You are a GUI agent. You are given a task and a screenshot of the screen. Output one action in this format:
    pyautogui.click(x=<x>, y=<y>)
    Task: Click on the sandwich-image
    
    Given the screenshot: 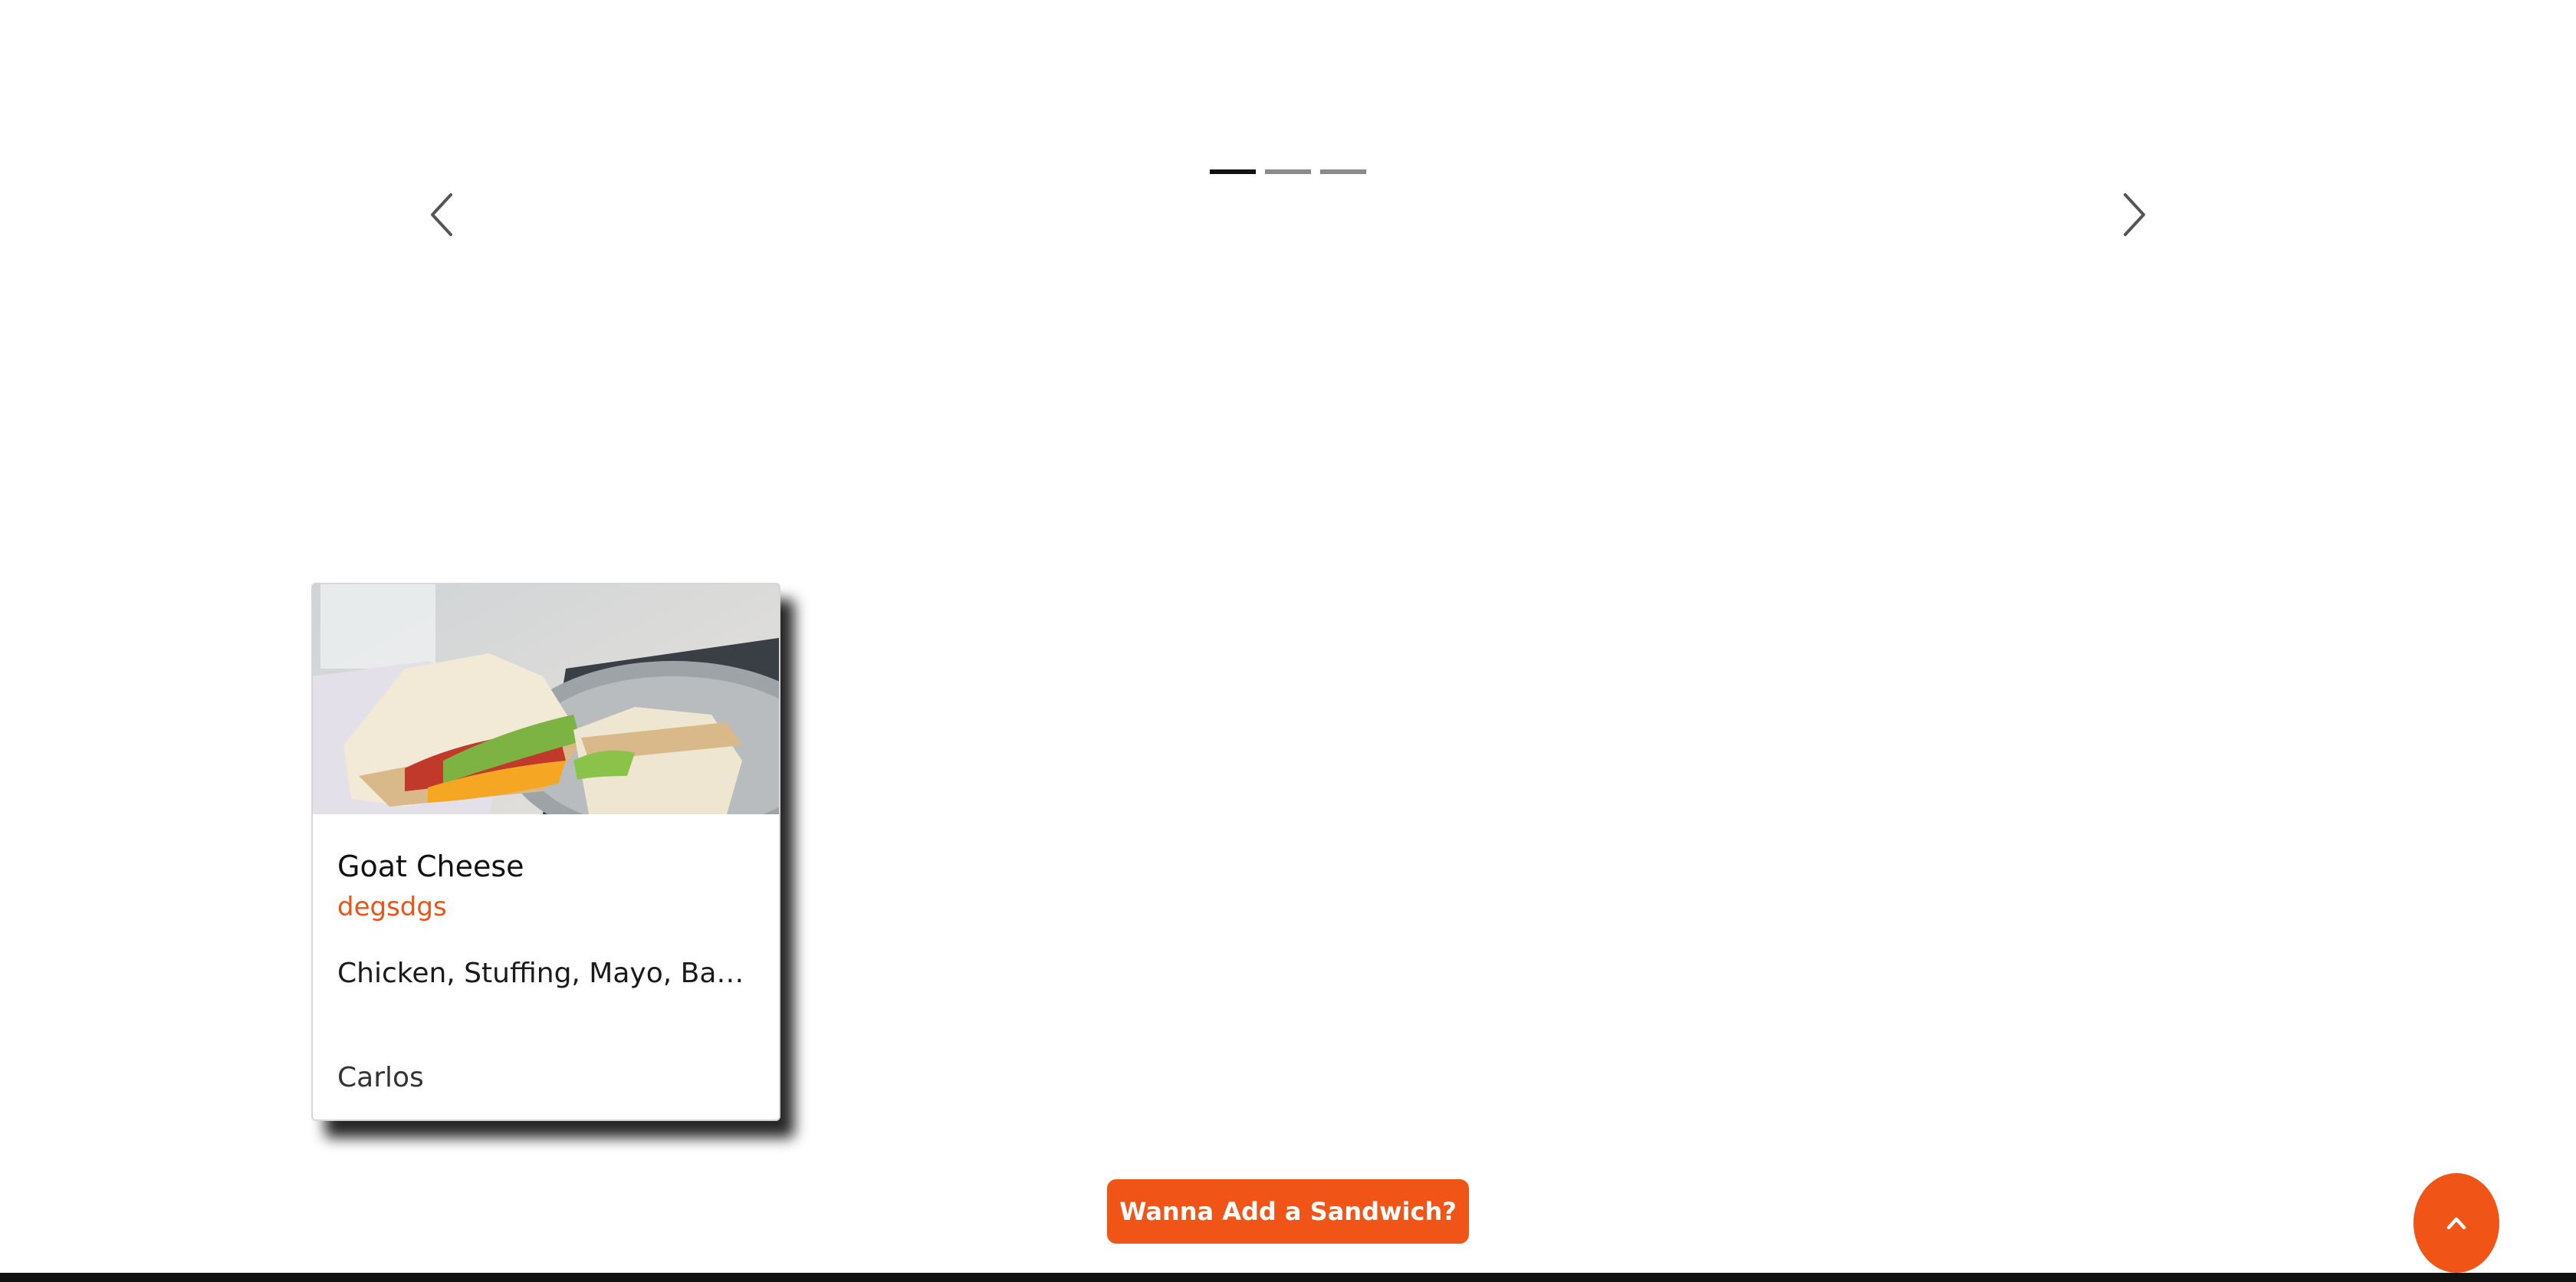 What is the action you would take?
    pyautogui.click(x=546, y=699)
    